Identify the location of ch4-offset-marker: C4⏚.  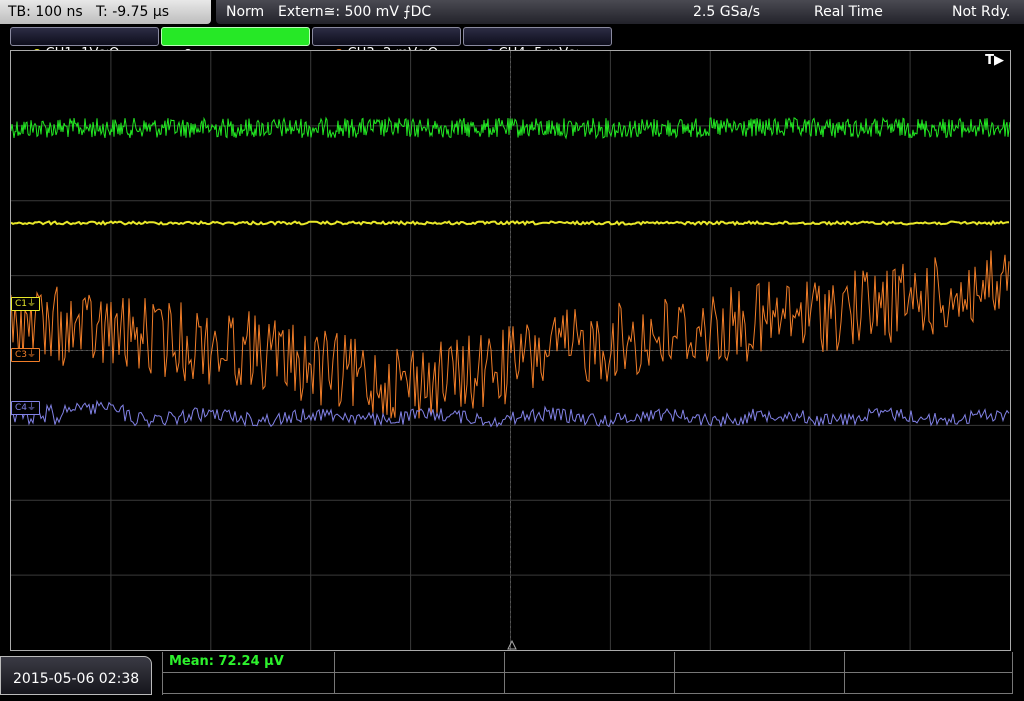
(26, 408).